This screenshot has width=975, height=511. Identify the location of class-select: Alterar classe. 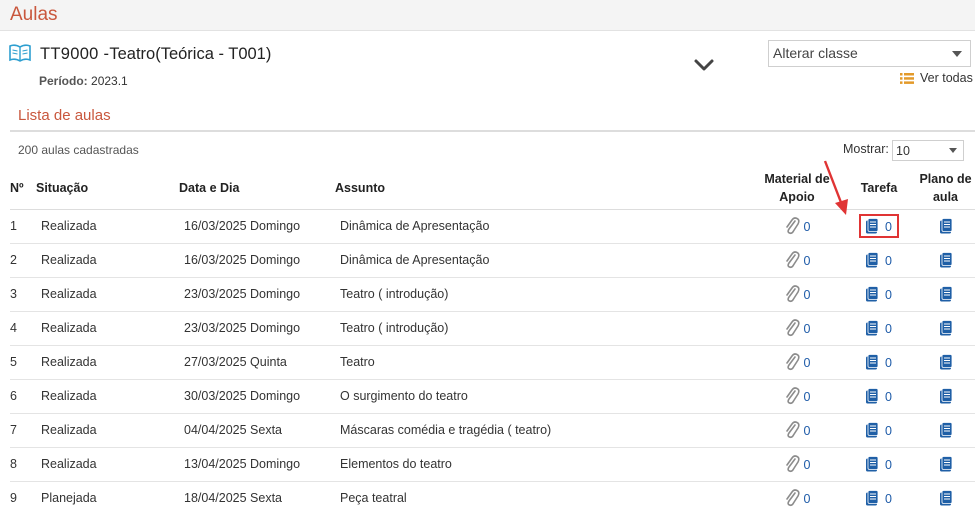
(869, 53).